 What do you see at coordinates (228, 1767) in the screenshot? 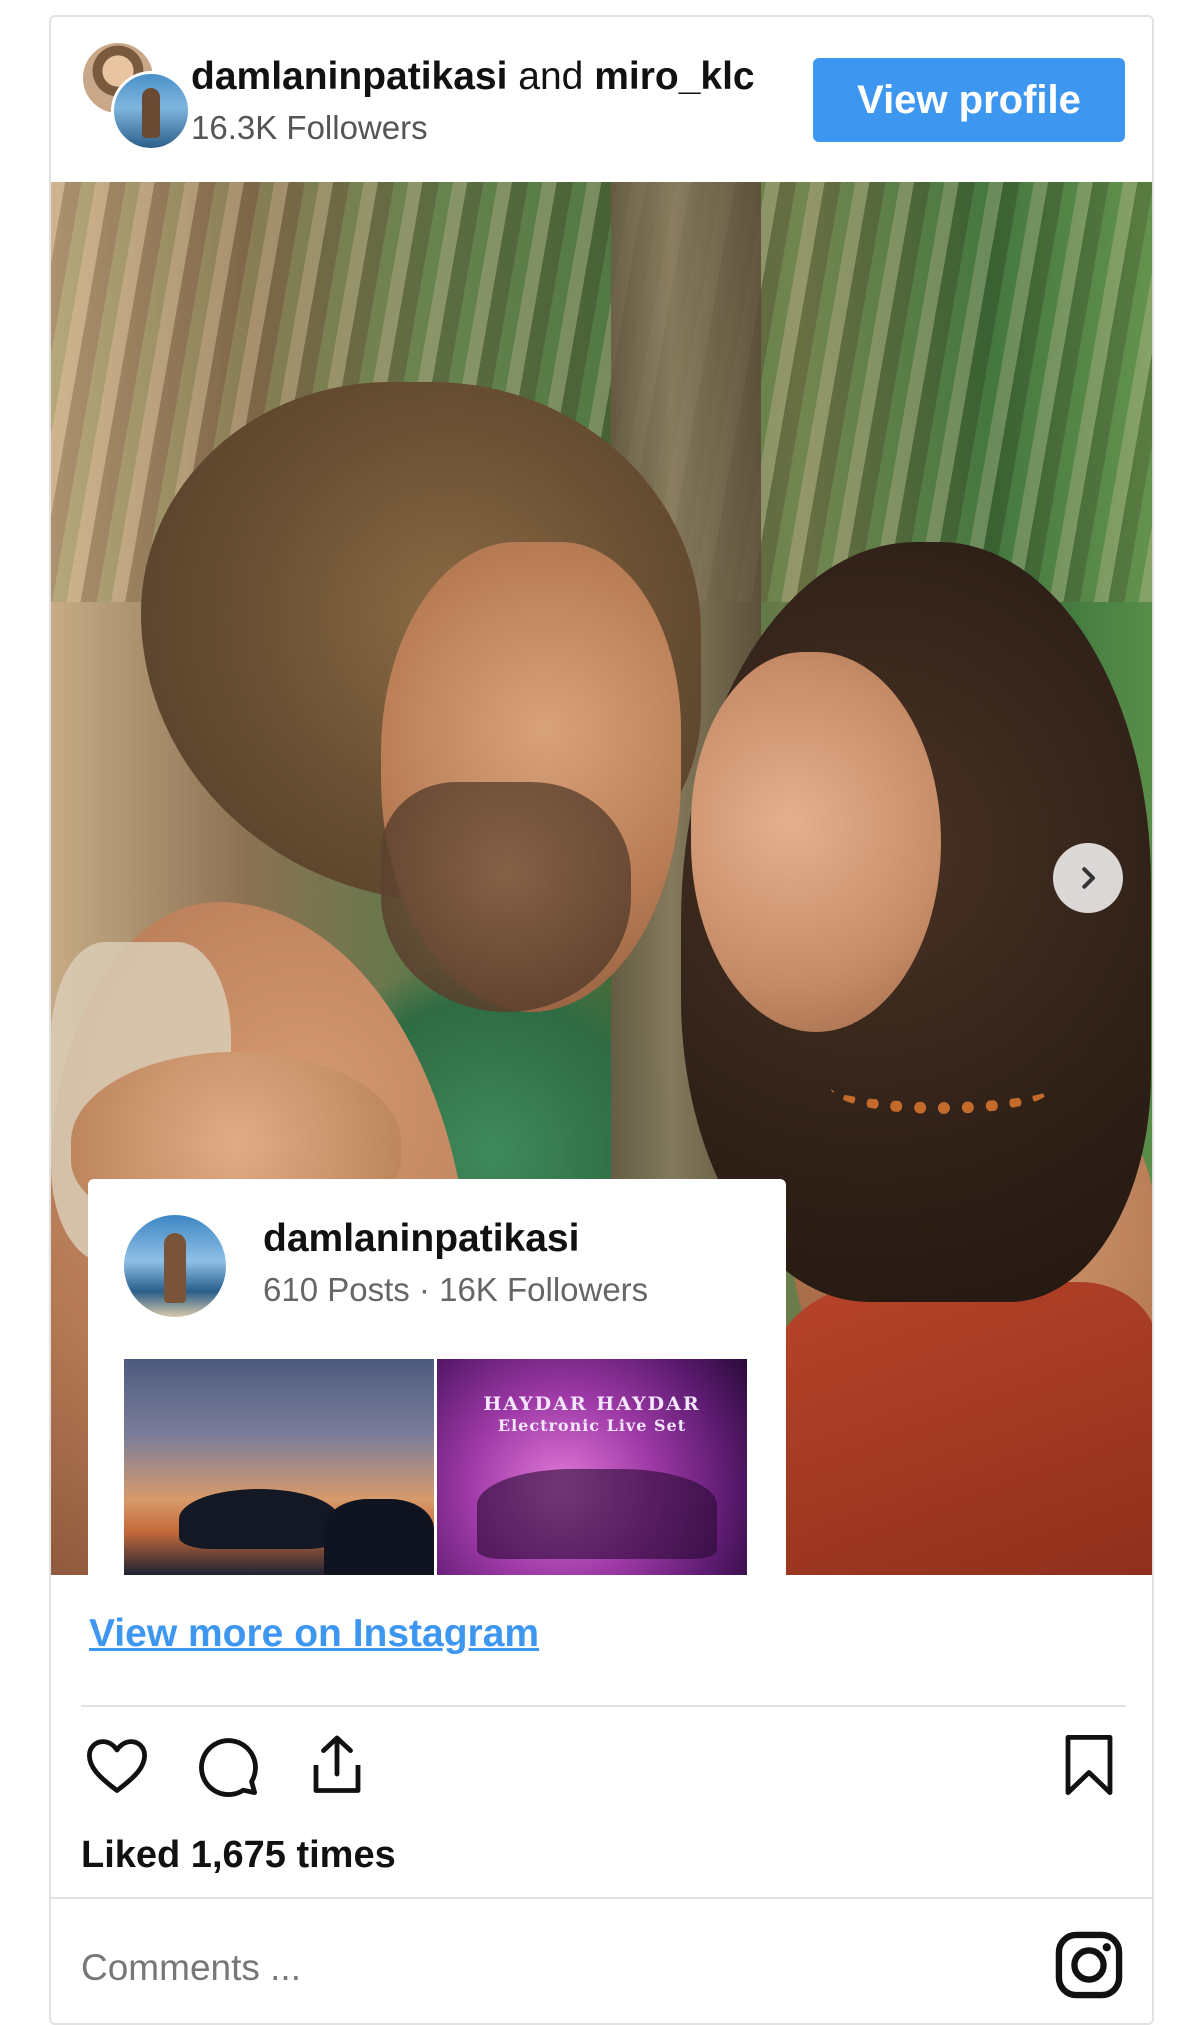
I see `comment-icon` at bounding box center [228, 1767].